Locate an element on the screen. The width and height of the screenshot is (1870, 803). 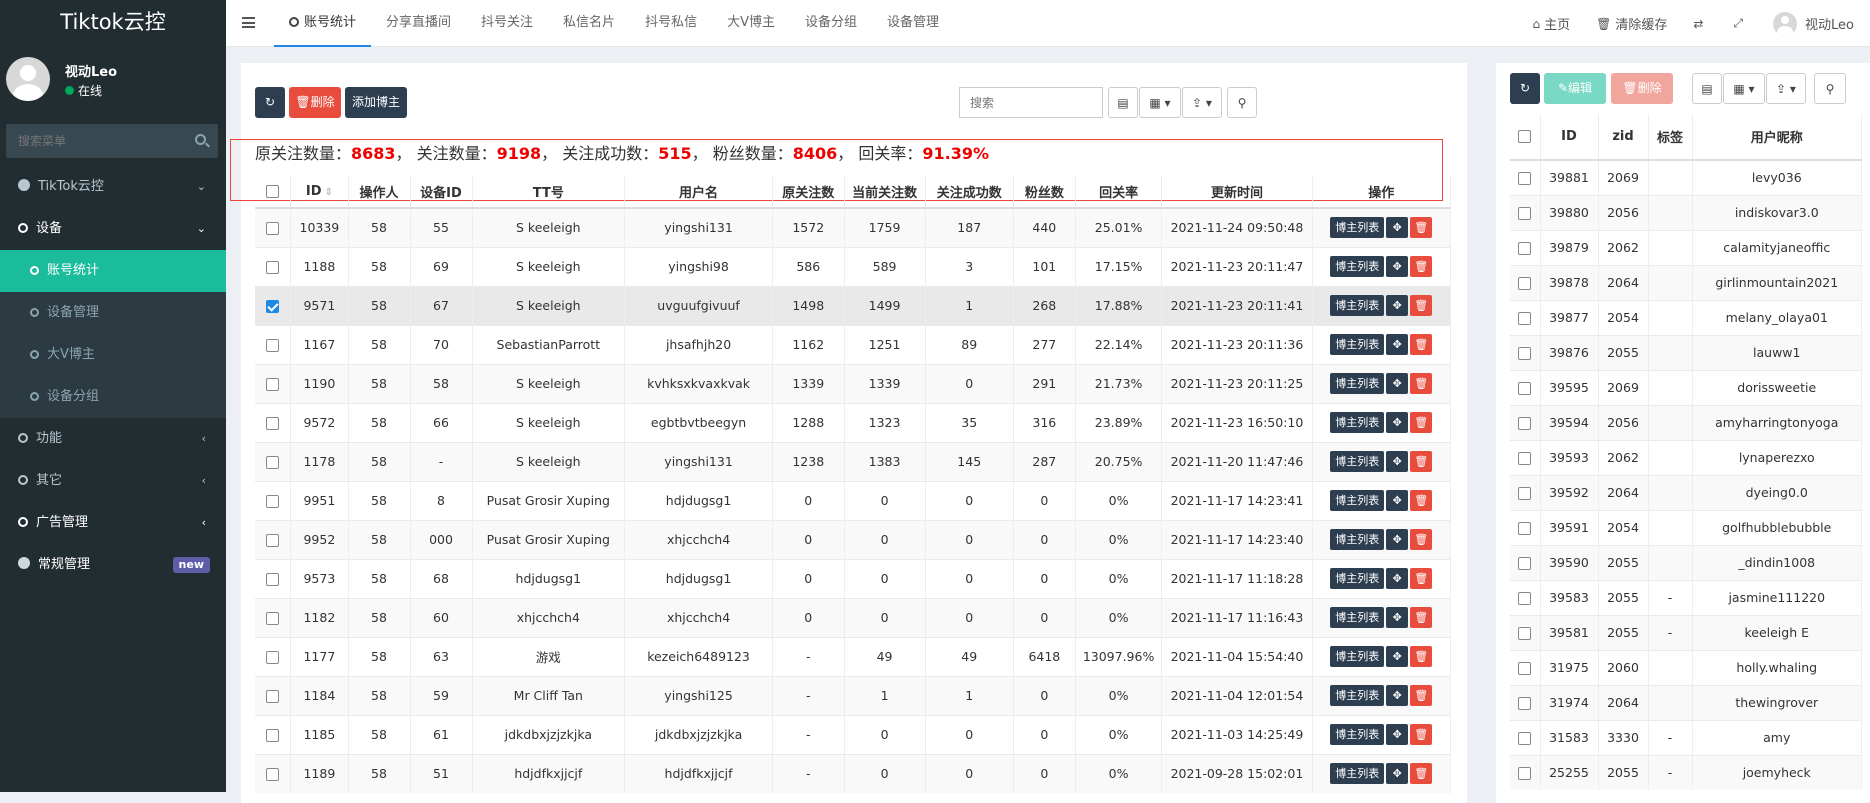
columns-button: ▦ ▾ is located at coordinates (1160, 102).